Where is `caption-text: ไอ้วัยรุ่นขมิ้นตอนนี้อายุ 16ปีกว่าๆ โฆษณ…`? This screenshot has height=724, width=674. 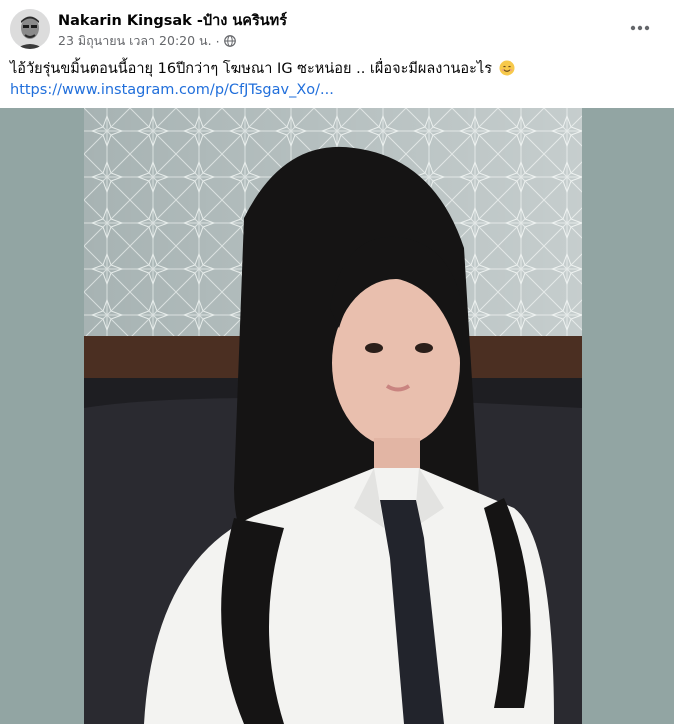 caption-text: ไอ้วัยรุ่นขมิ้นตอนนี้อายุ 16ปีกว่าๆ โฆษณ… is located at coordinates (251, 69).